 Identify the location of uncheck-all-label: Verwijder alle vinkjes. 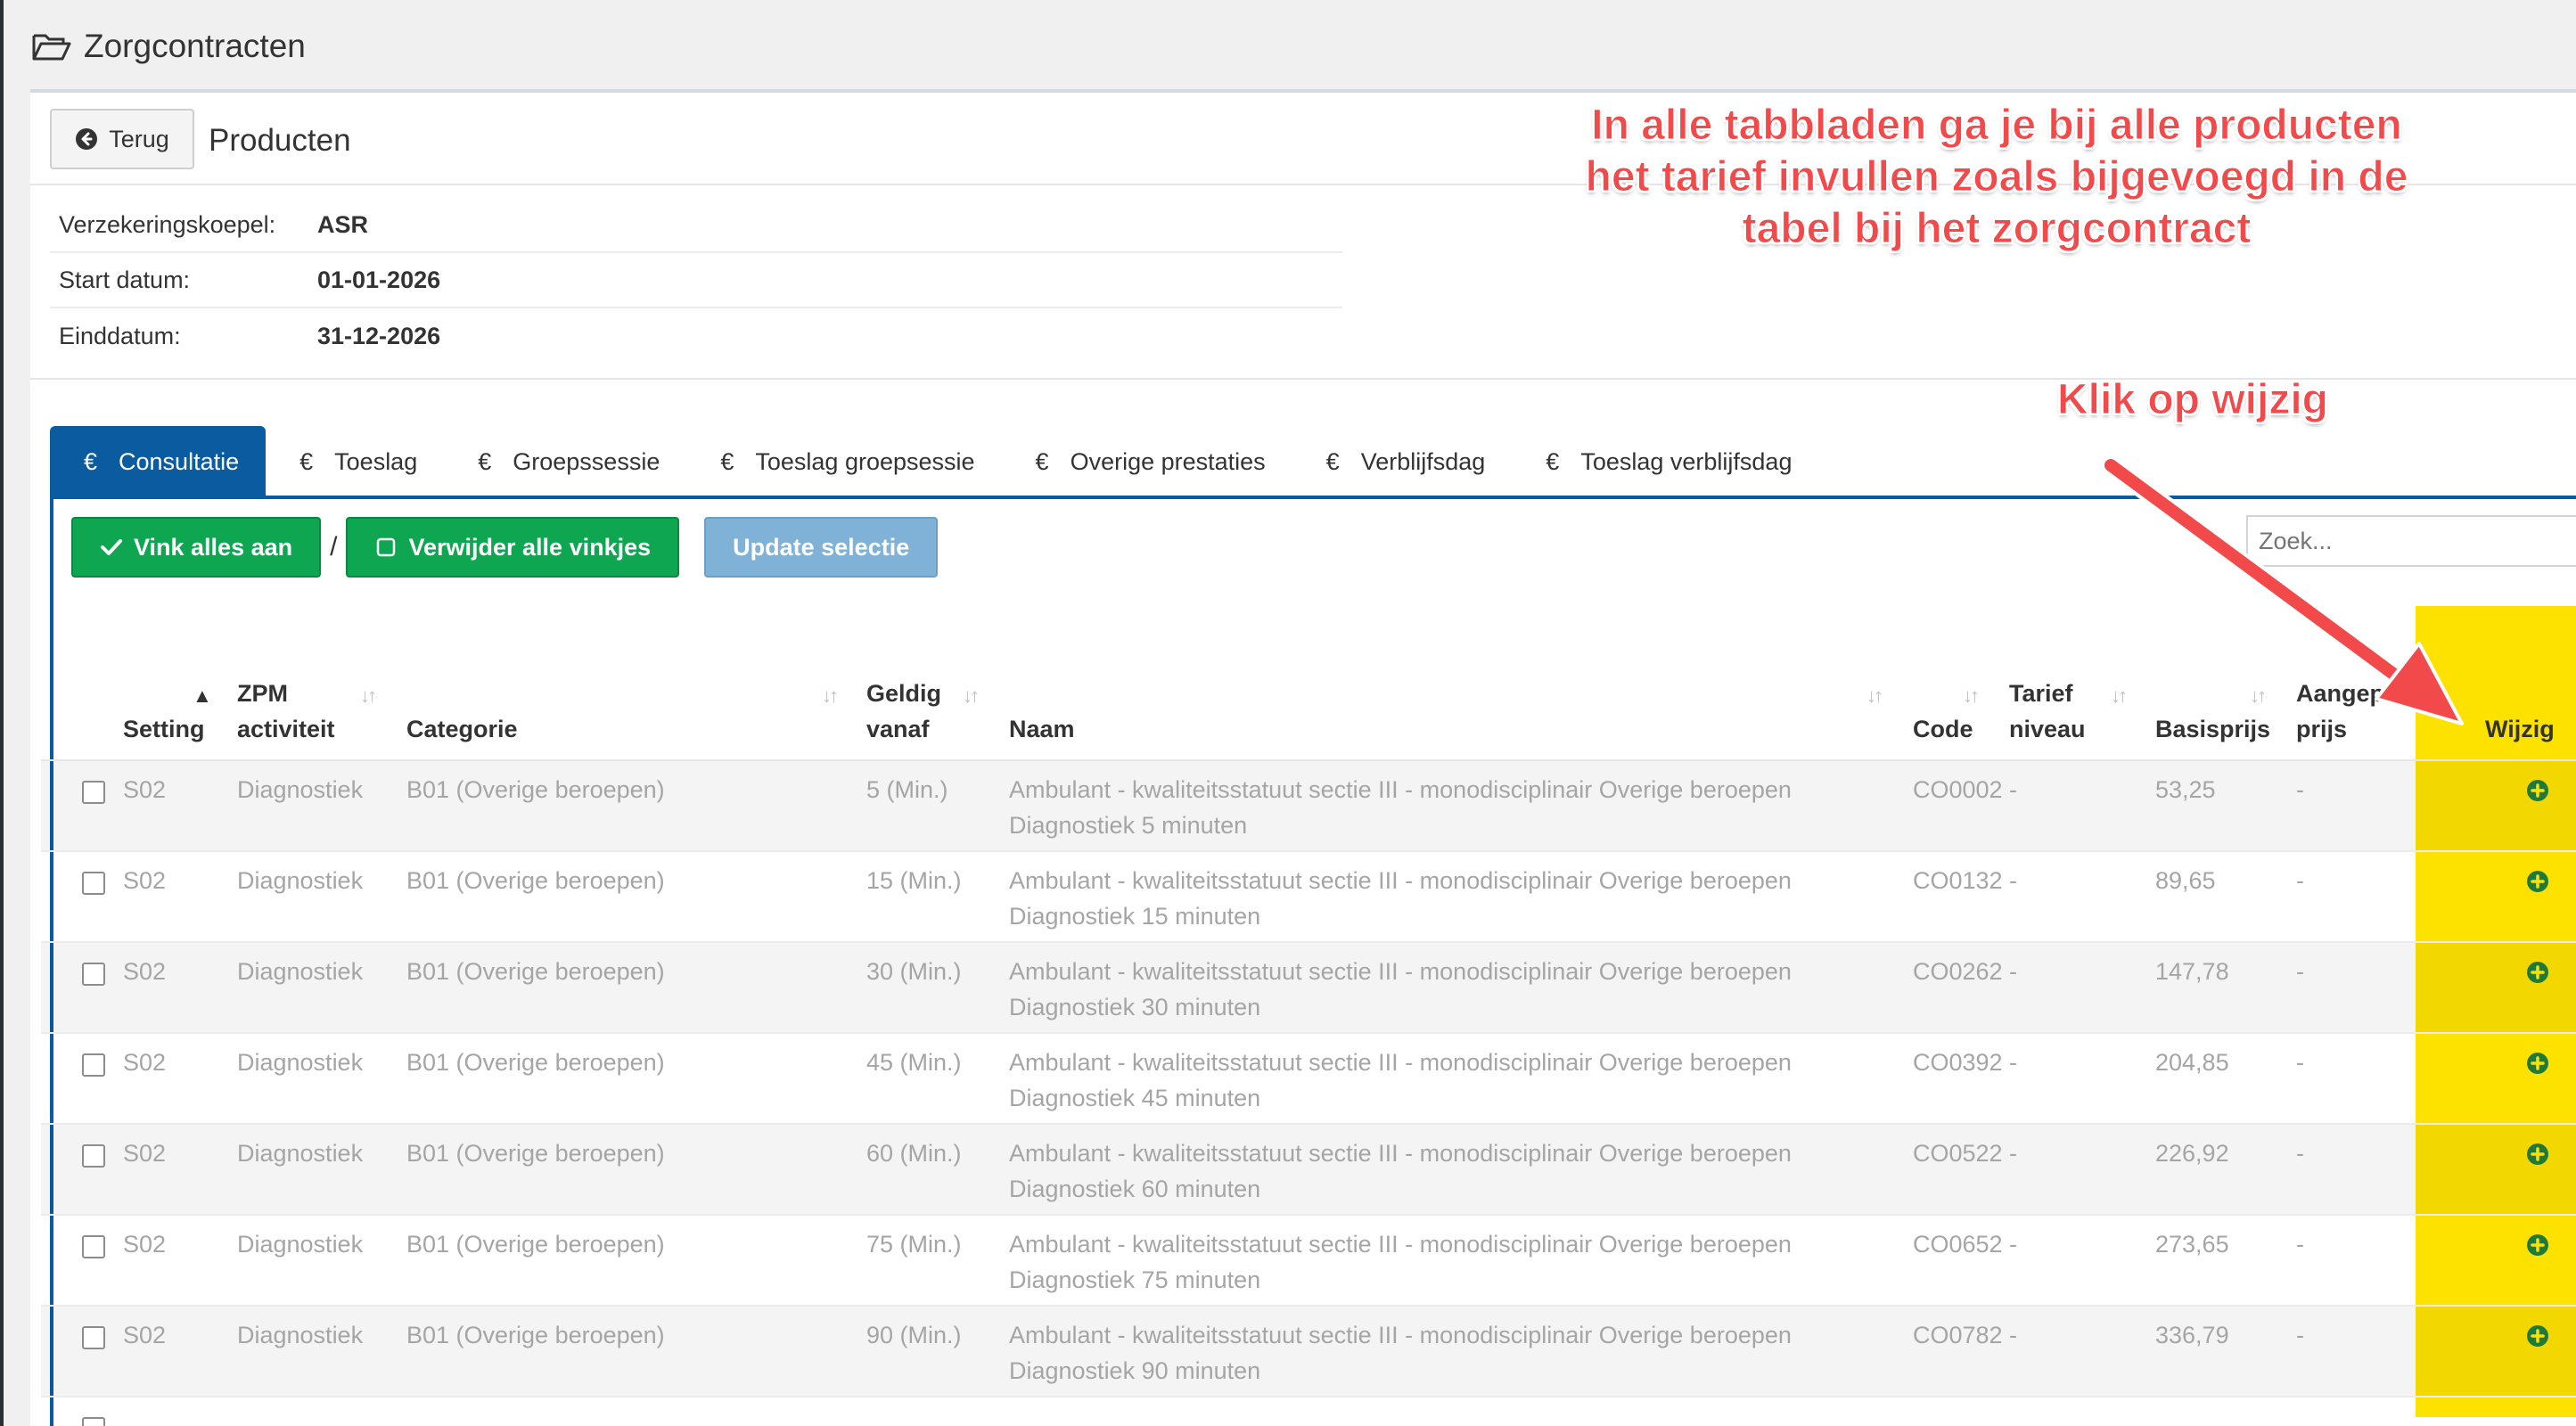
(530, 547).